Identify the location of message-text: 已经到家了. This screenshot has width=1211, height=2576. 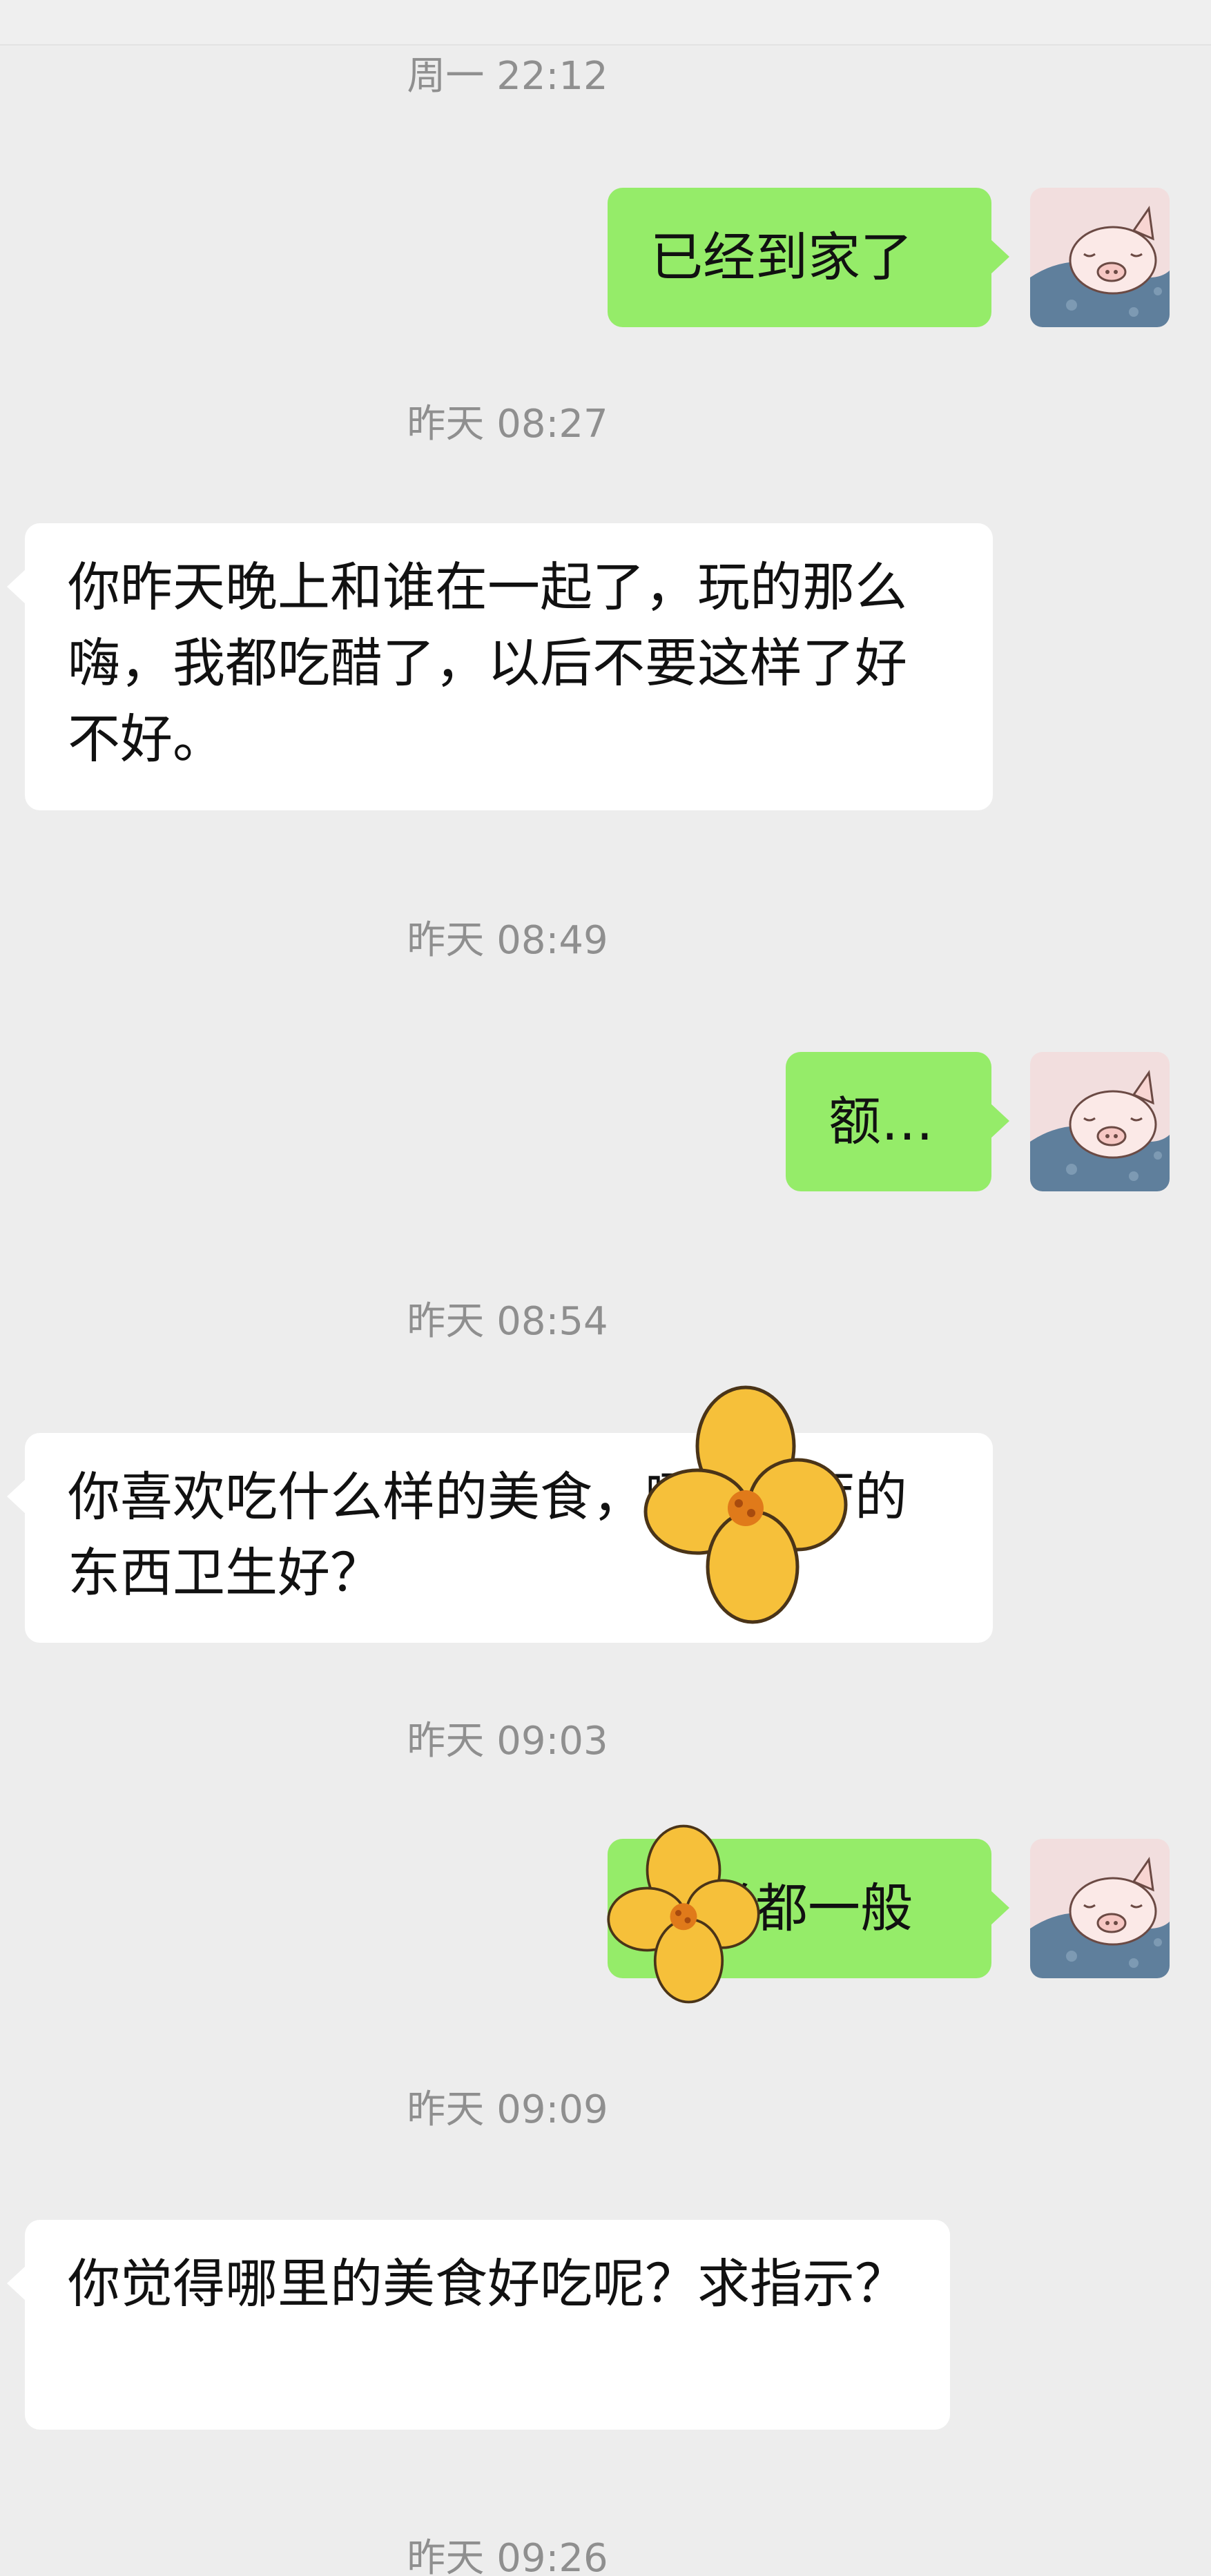
(781, 257).